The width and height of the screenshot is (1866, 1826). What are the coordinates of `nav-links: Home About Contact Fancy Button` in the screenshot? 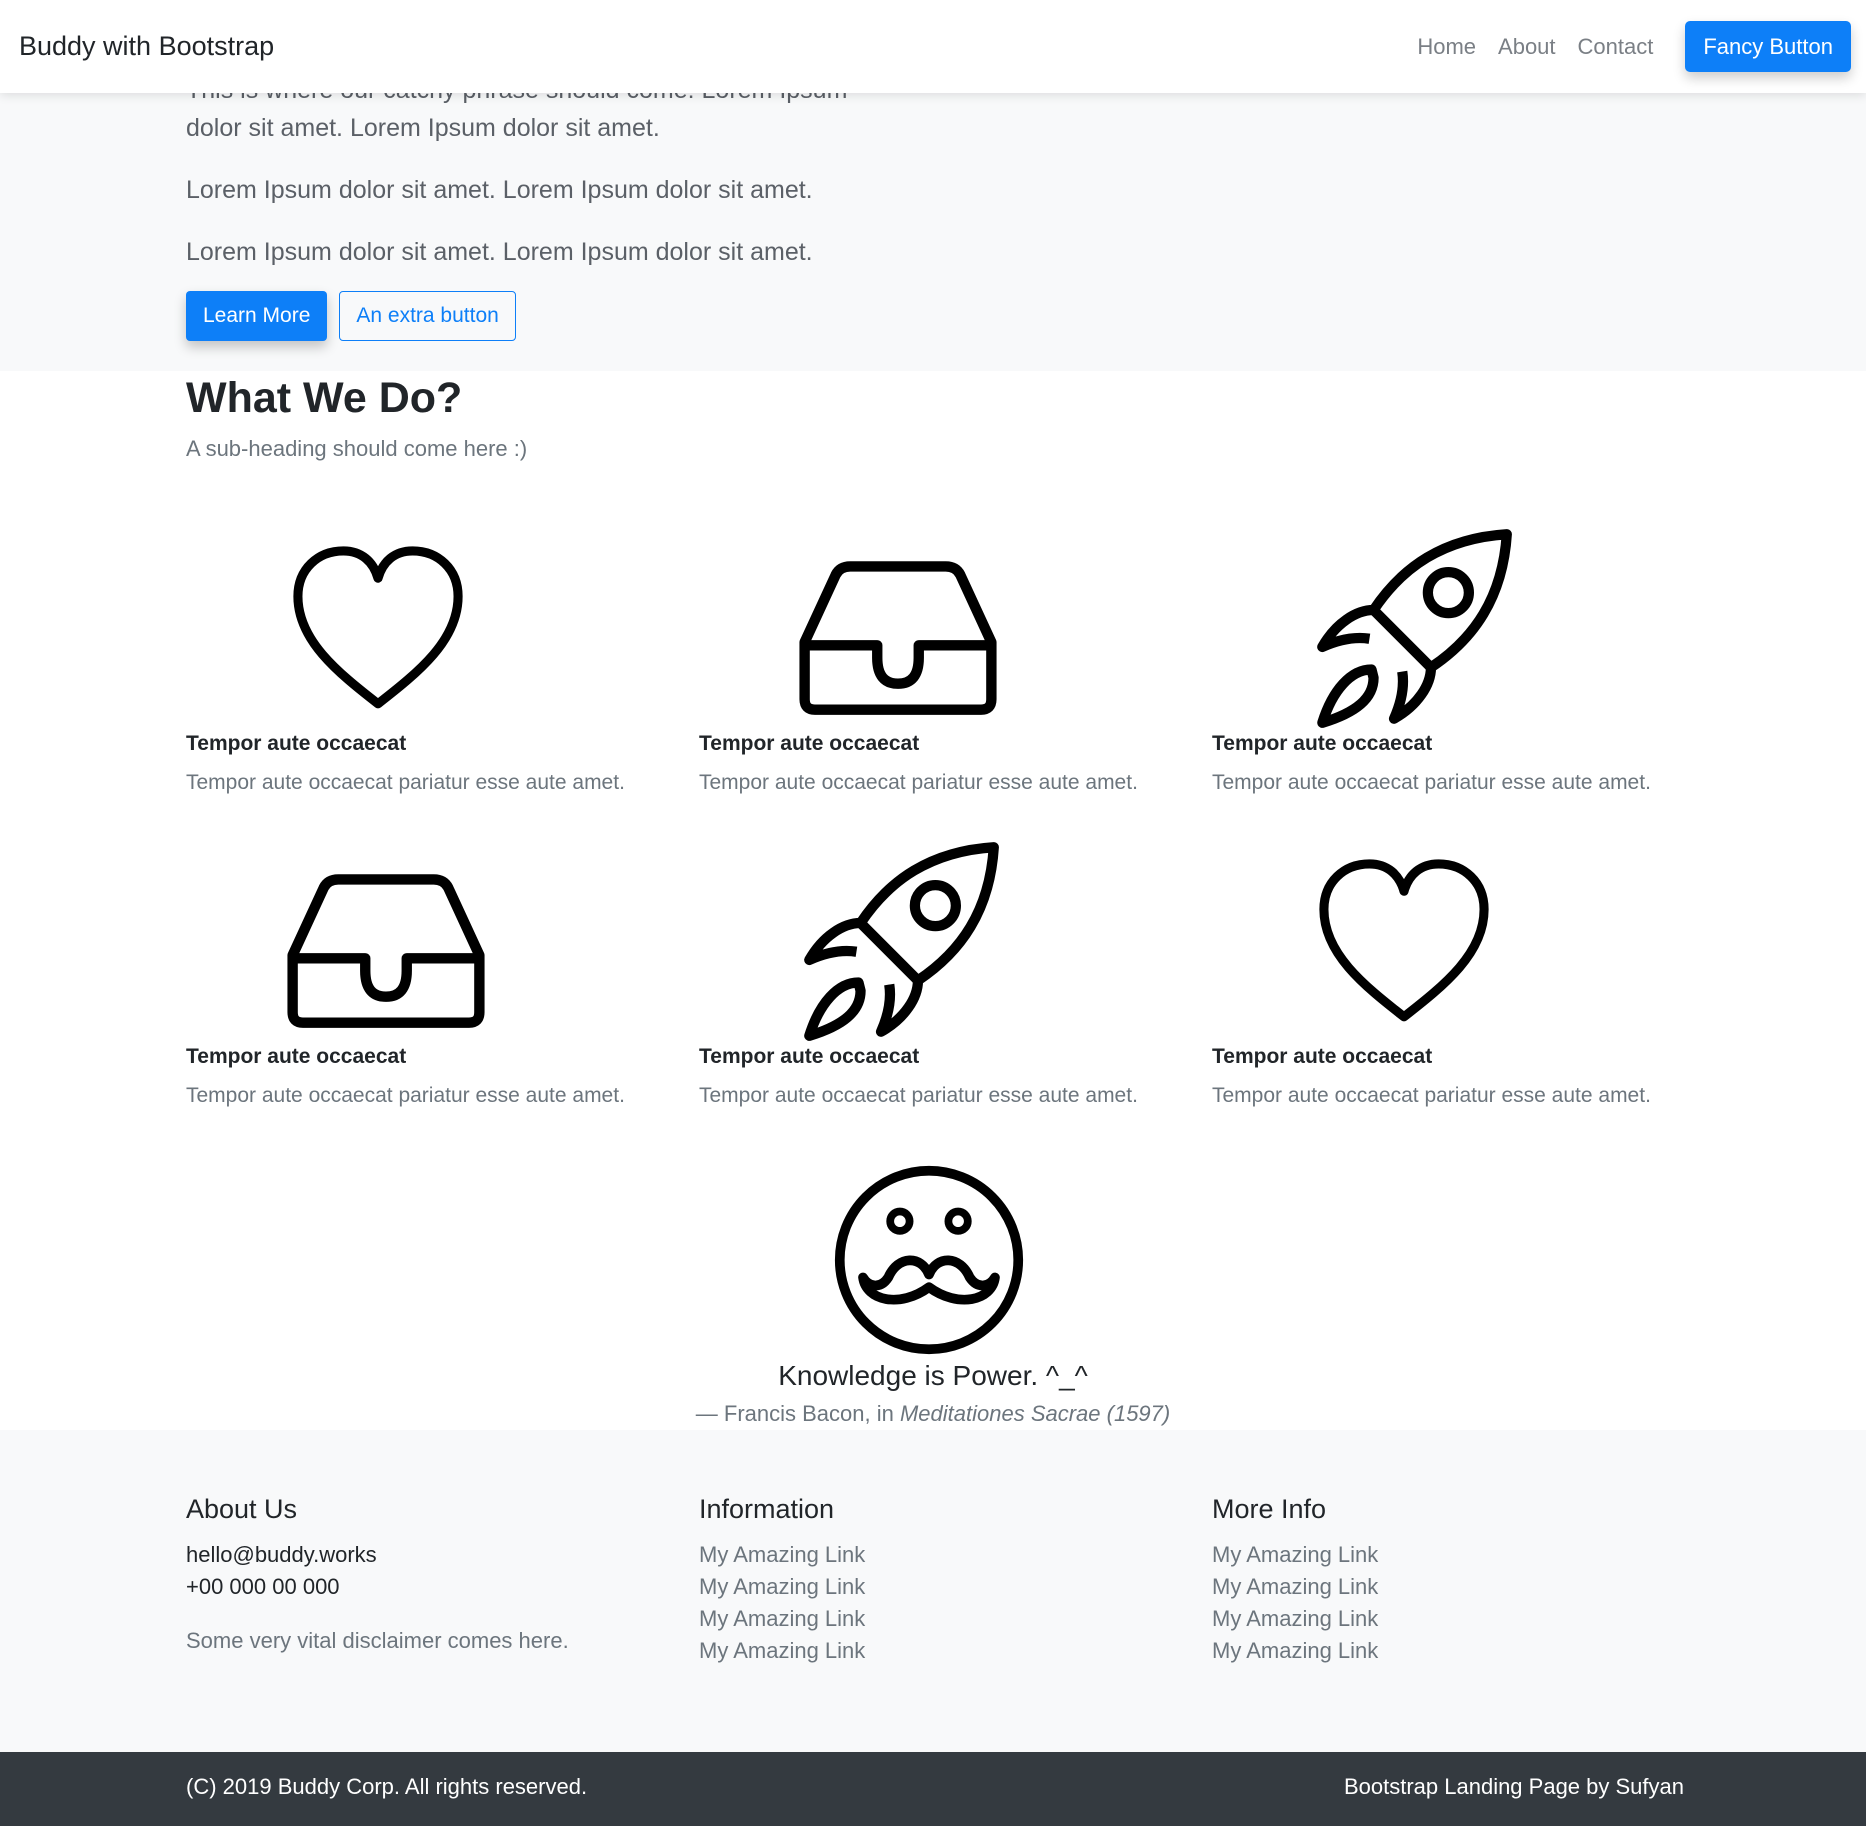 It's located at (1634, 46).